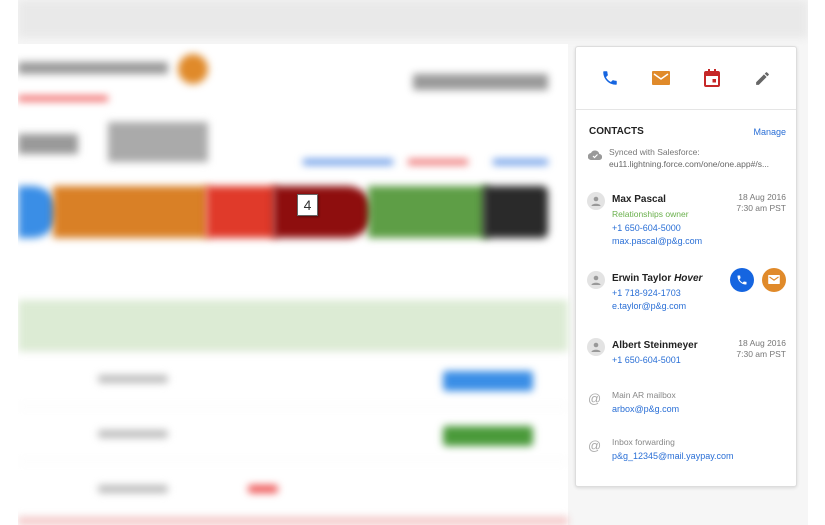  Describe the element at coordinates (699, 307) in the screenshot. I see `email-link: e.taylor@p&g.com` at that location.